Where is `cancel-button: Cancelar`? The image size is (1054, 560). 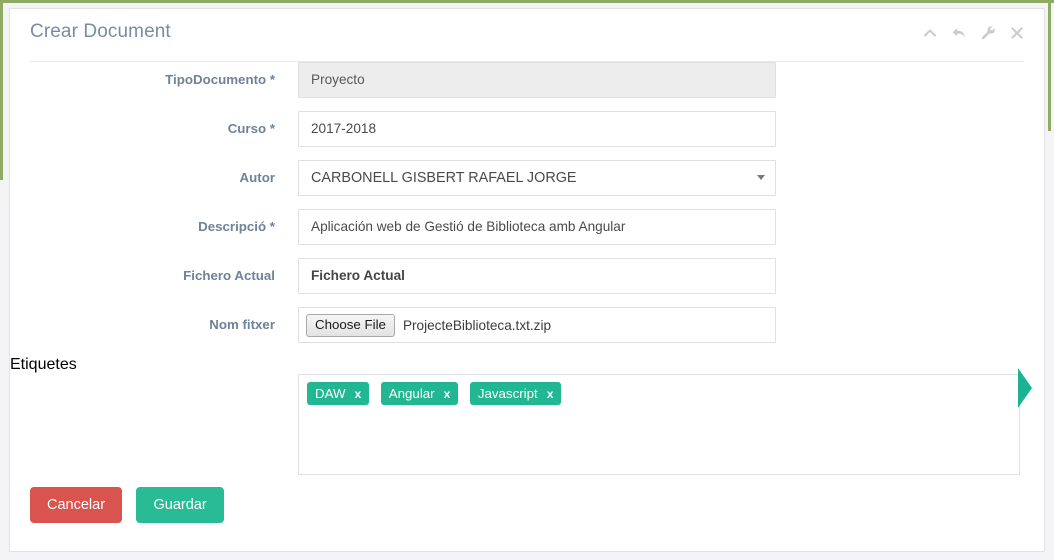 cancel-button: Cancelar is located at coordinates (76, 505).